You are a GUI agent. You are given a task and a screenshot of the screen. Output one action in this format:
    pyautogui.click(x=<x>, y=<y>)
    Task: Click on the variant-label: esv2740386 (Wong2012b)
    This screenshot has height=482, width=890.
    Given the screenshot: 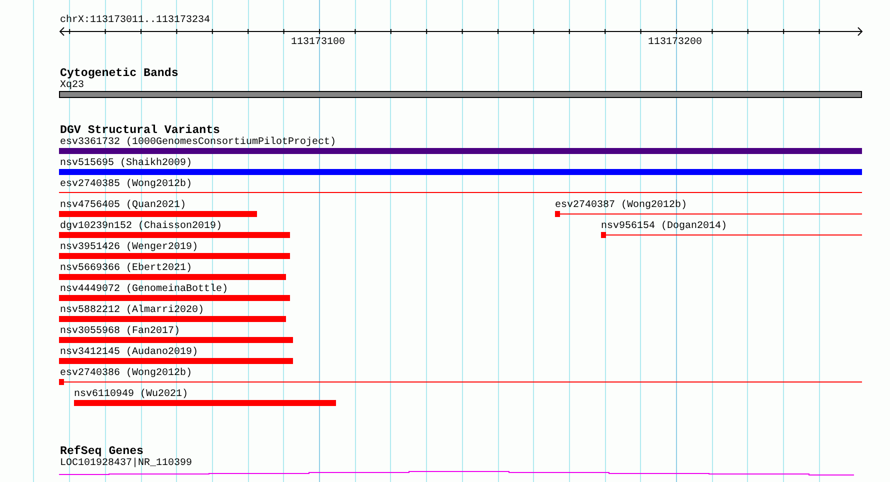 What is the action you would take?
    pyautogui.click(x=126, y=373)
    